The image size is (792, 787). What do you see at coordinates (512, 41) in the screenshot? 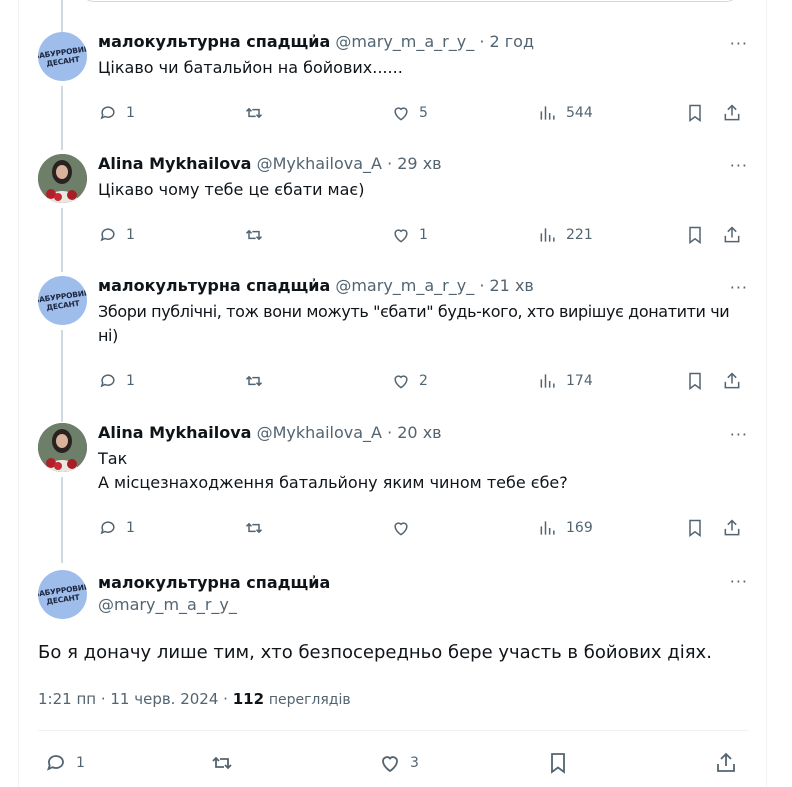
I see `tweet-time: 2 год` at bounding box center [512, 41].